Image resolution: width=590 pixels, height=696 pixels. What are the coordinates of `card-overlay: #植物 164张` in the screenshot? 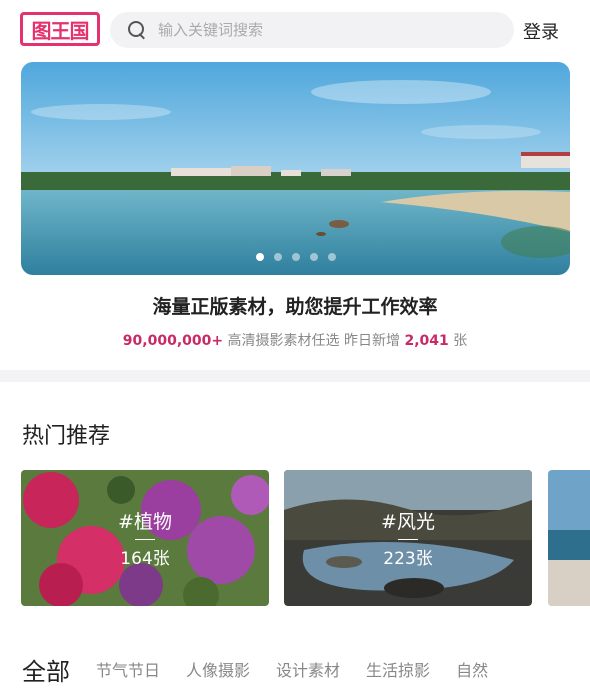 It's located at (145, 538).